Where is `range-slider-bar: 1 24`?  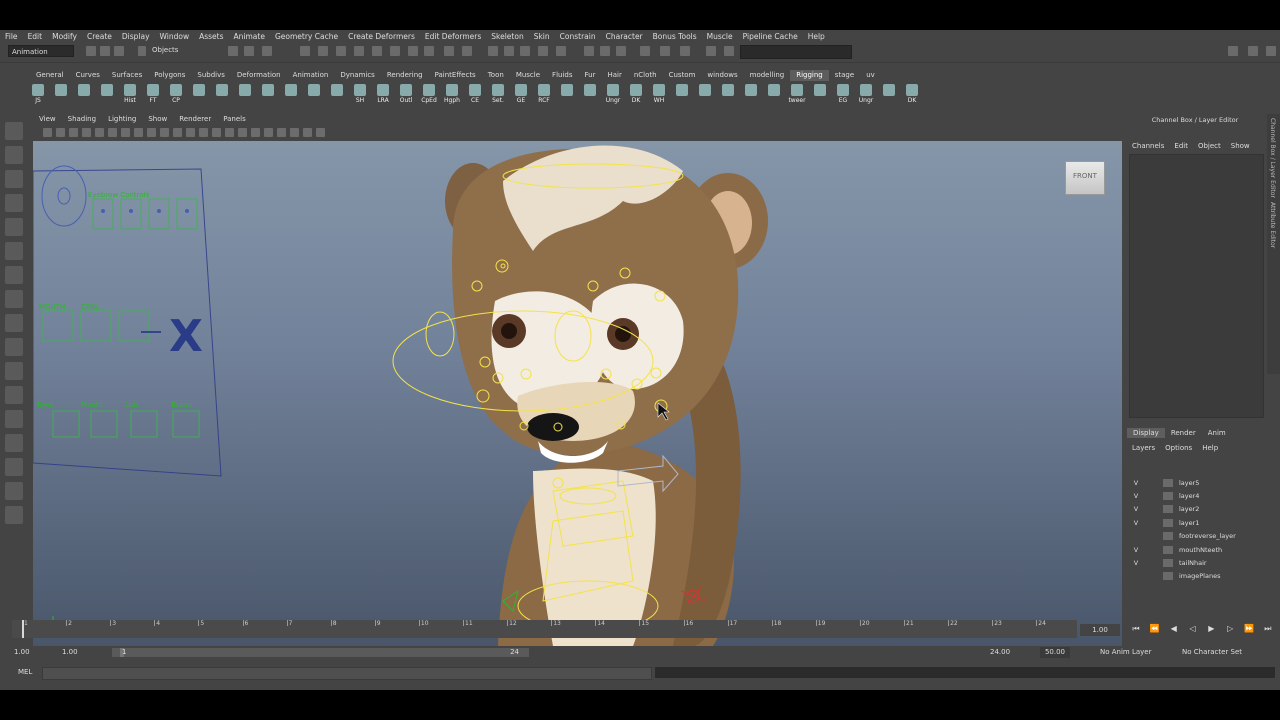
range-slider-bar: 1 24 is located at coordinates (320, 652).